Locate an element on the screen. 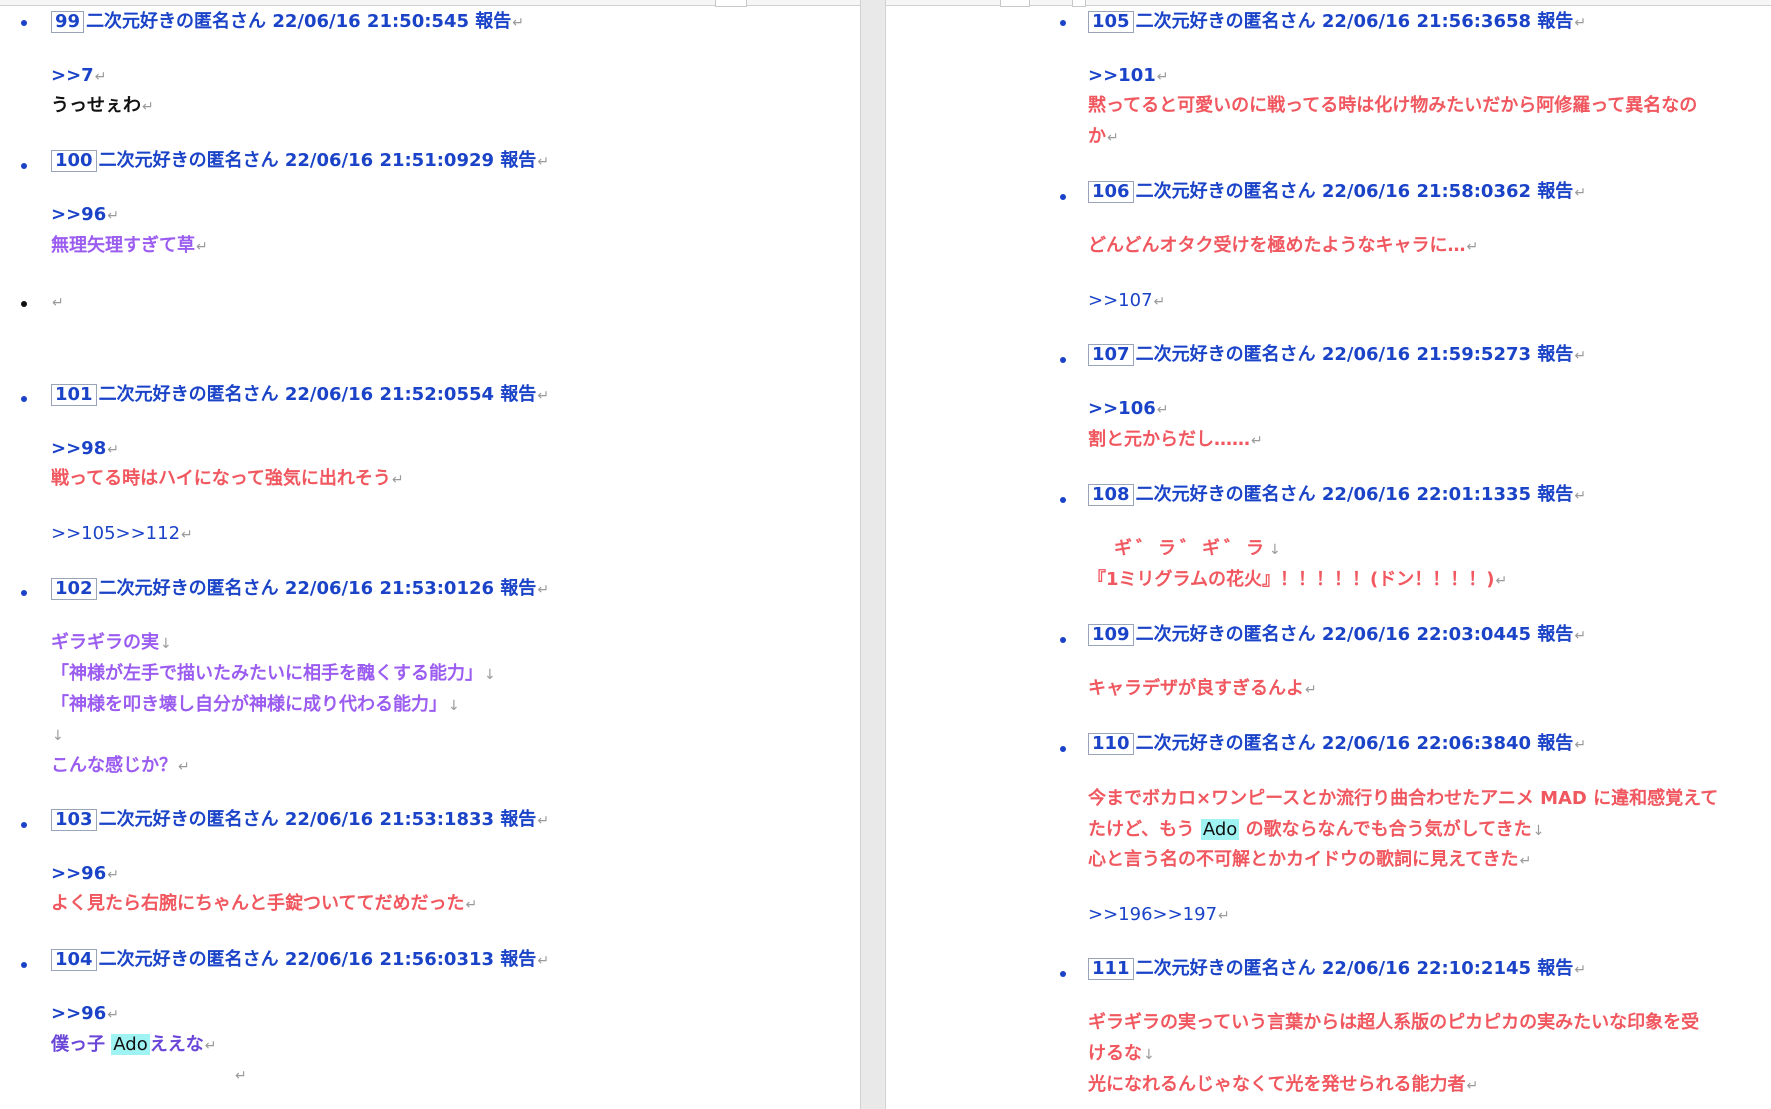 The image size is (1771, 1109). post-header: 111 二次元好きの匿名さん 22/06/16 22:10:2145 報告↵ is located at coordinates (1337, 969).